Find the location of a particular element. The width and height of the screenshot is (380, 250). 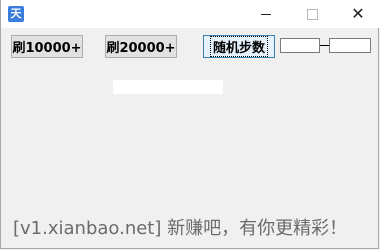

close-icon: ✕ is located at coordinates (358, 13).